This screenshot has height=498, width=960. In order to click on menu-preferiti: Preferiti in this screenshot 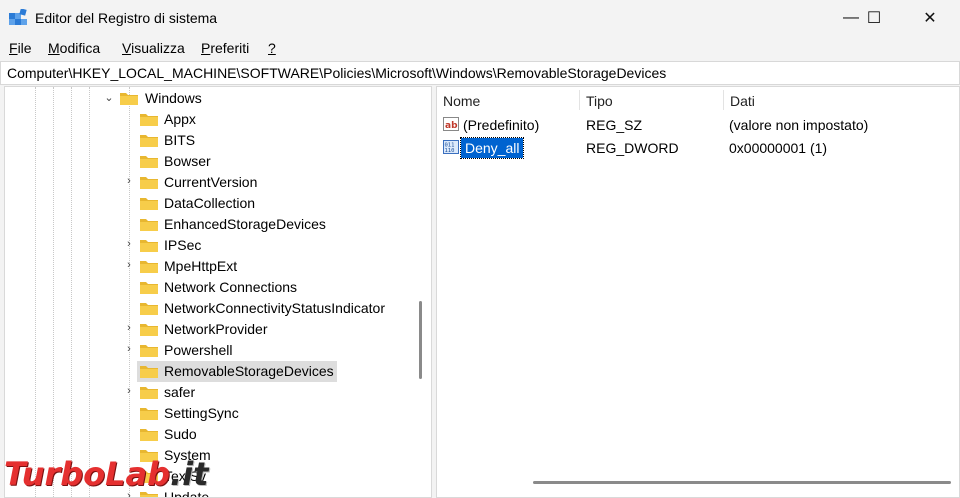, I will do `click(225, 48)`.